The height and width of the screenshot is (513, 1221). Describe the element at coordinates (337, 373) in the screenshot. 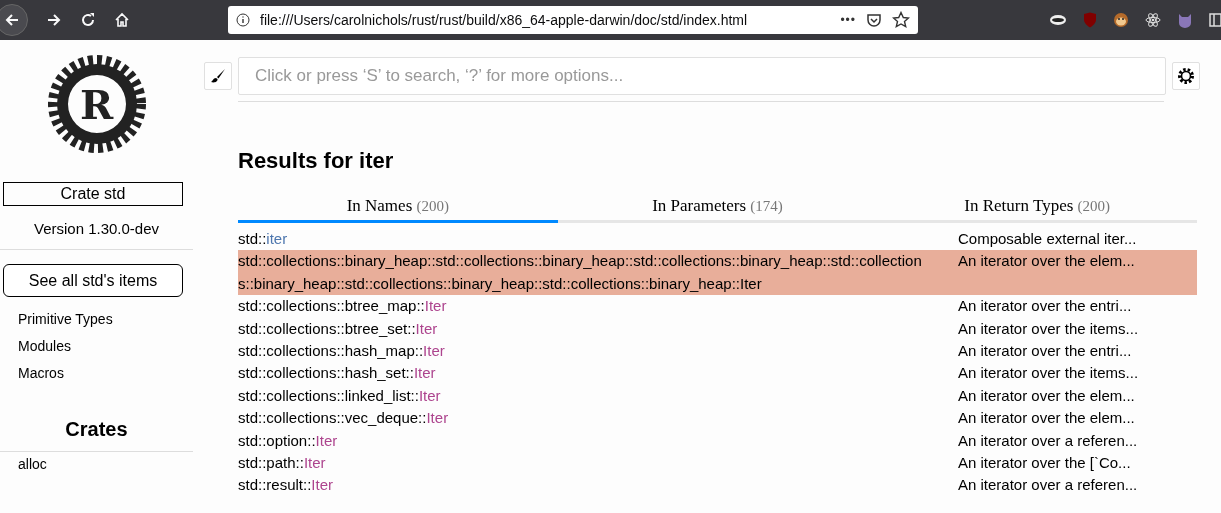

I see `result-path: std::collections::hash_set::Iter` at that location.